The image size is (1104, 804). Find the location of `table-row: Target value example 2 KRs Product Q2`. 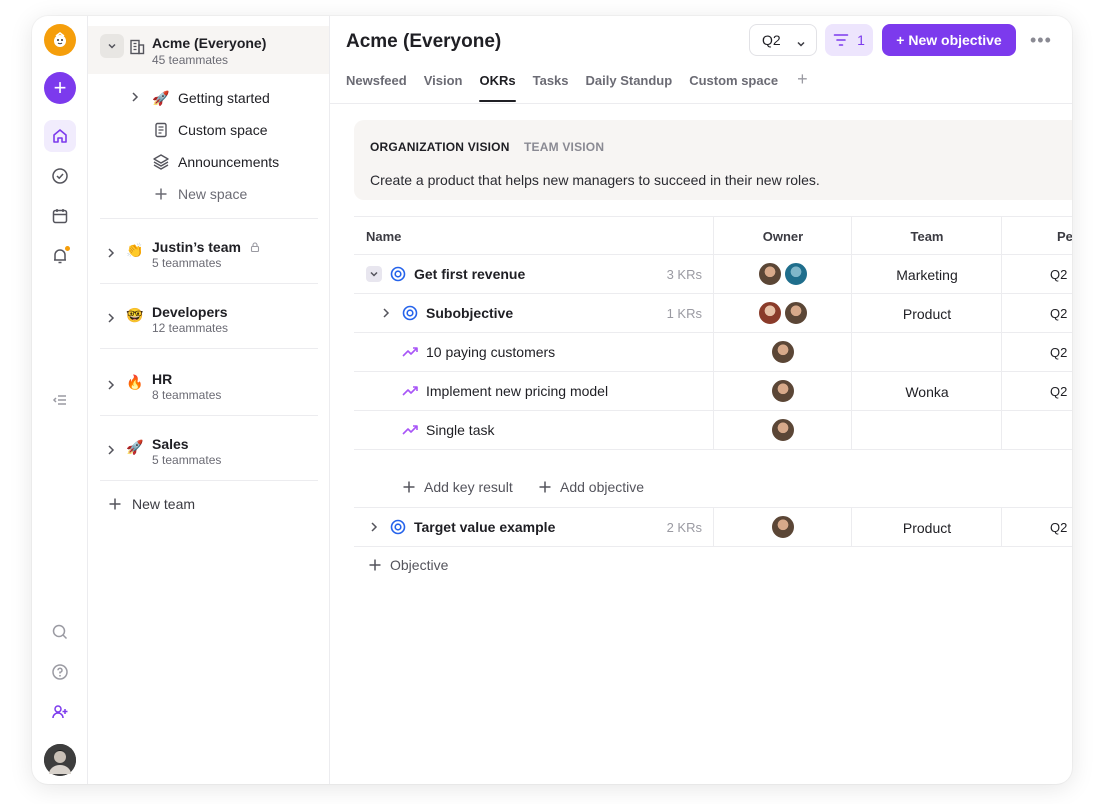

table-row: Target value example 2 KRs Product Q2 is located at coordinates (713, 527).